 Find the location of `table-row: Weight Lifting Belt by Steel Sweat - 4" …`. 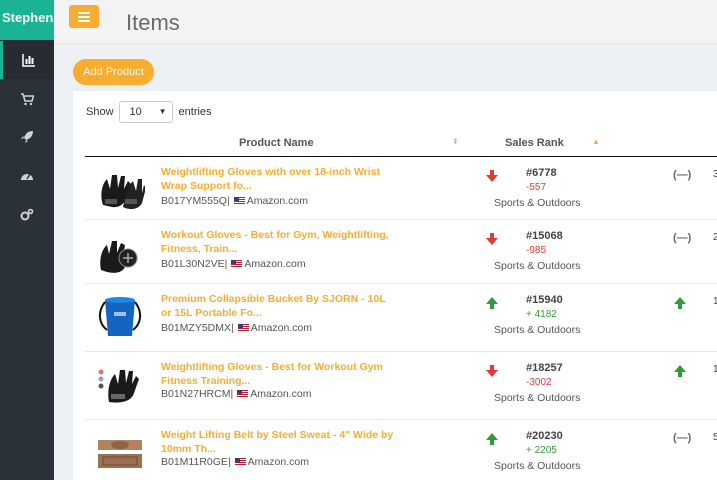

table-row: Weight Lifting Belt by Steel Sweat - 4" … is located at coordinates (401, 450).